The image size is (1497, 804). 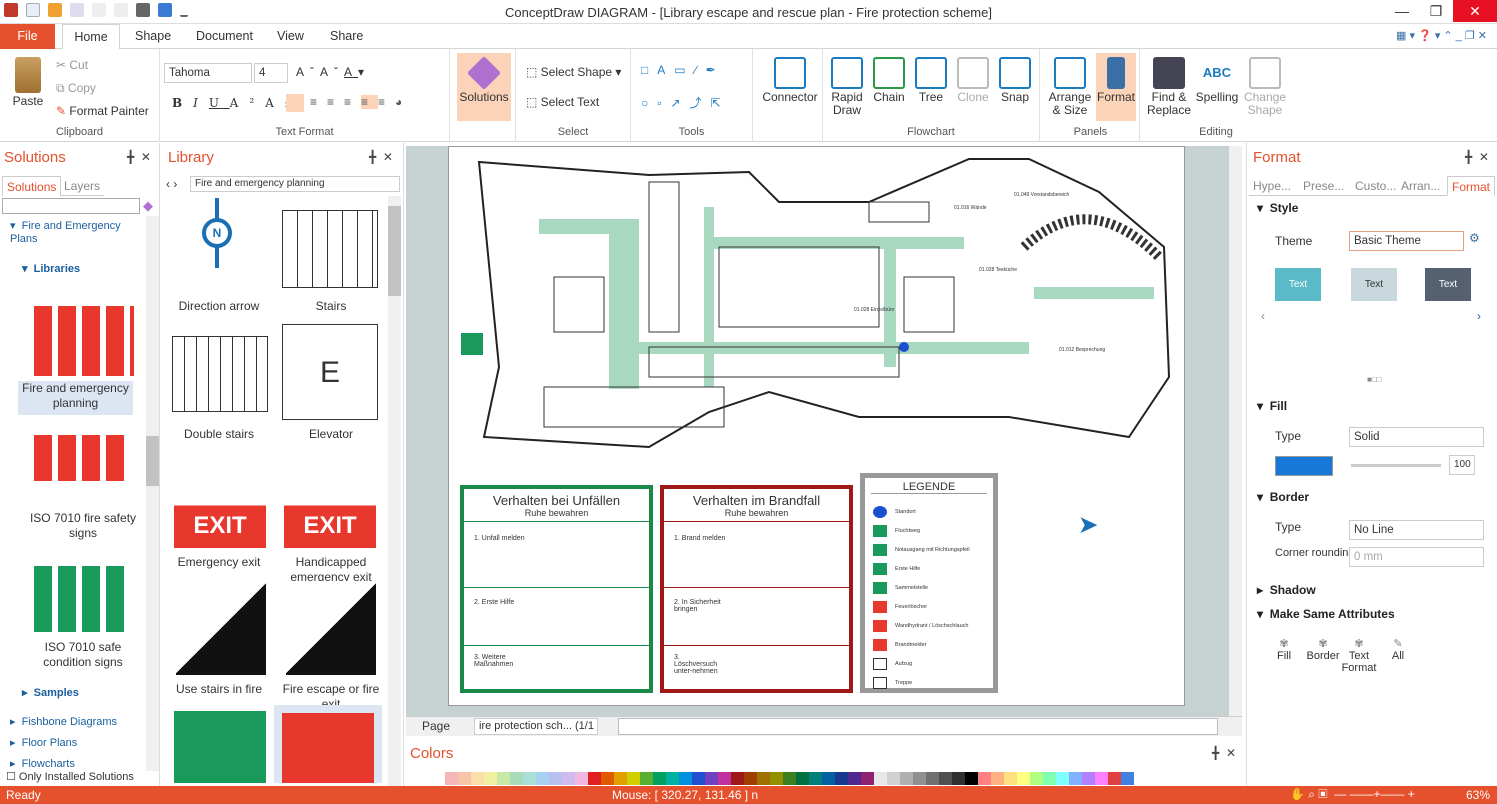 What do you see at coordinates (51, 268) in the screenshot?
I see `tree-libraries: ▾ Libraries` at bounding box center [51, 268].